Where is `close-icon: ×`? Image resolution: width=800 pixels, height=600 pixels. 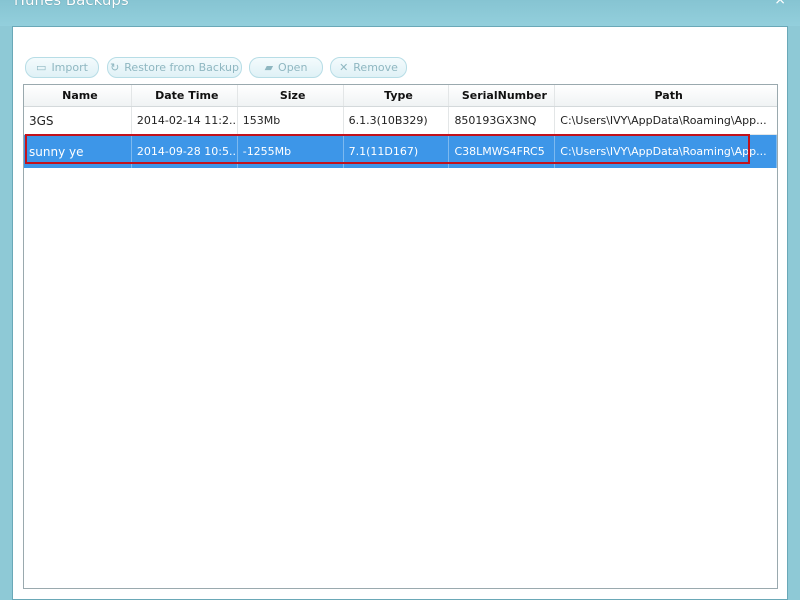 close-icon: × is located at coordinates (780, 4).